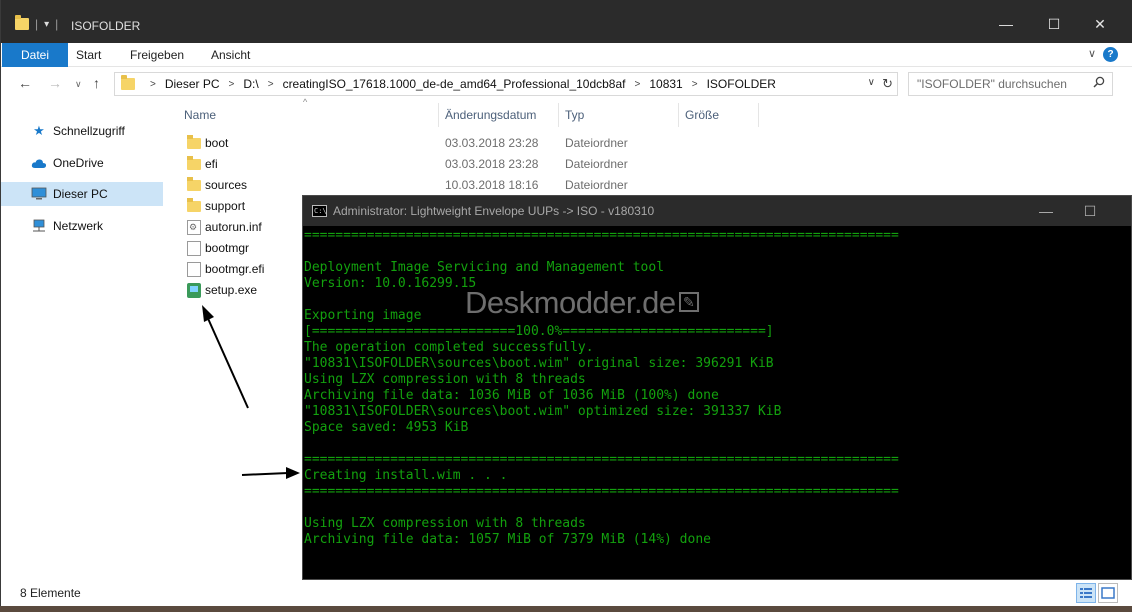 This screenshot has height=612, width=1132. Describe the element at coordinates (445, 523) in the screenshot. I see `console-line: Using LZX compression with 8 threads` at that location.